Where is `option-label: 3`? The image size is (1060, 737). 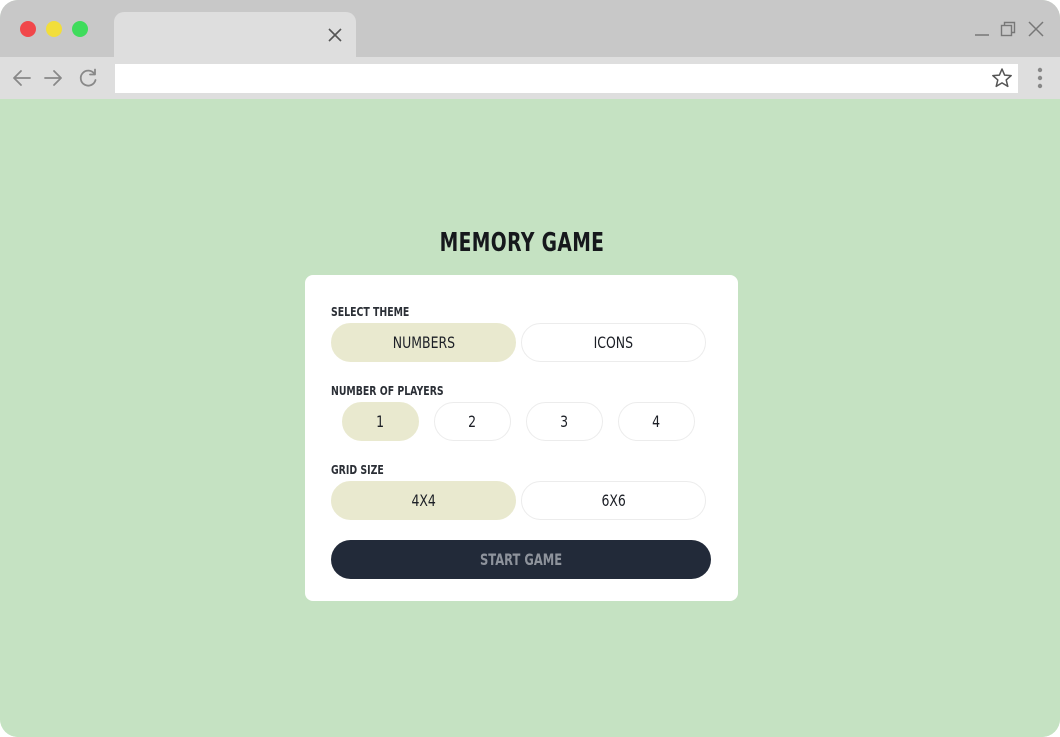 option-label: 3 is located at coordinates (564, 421).